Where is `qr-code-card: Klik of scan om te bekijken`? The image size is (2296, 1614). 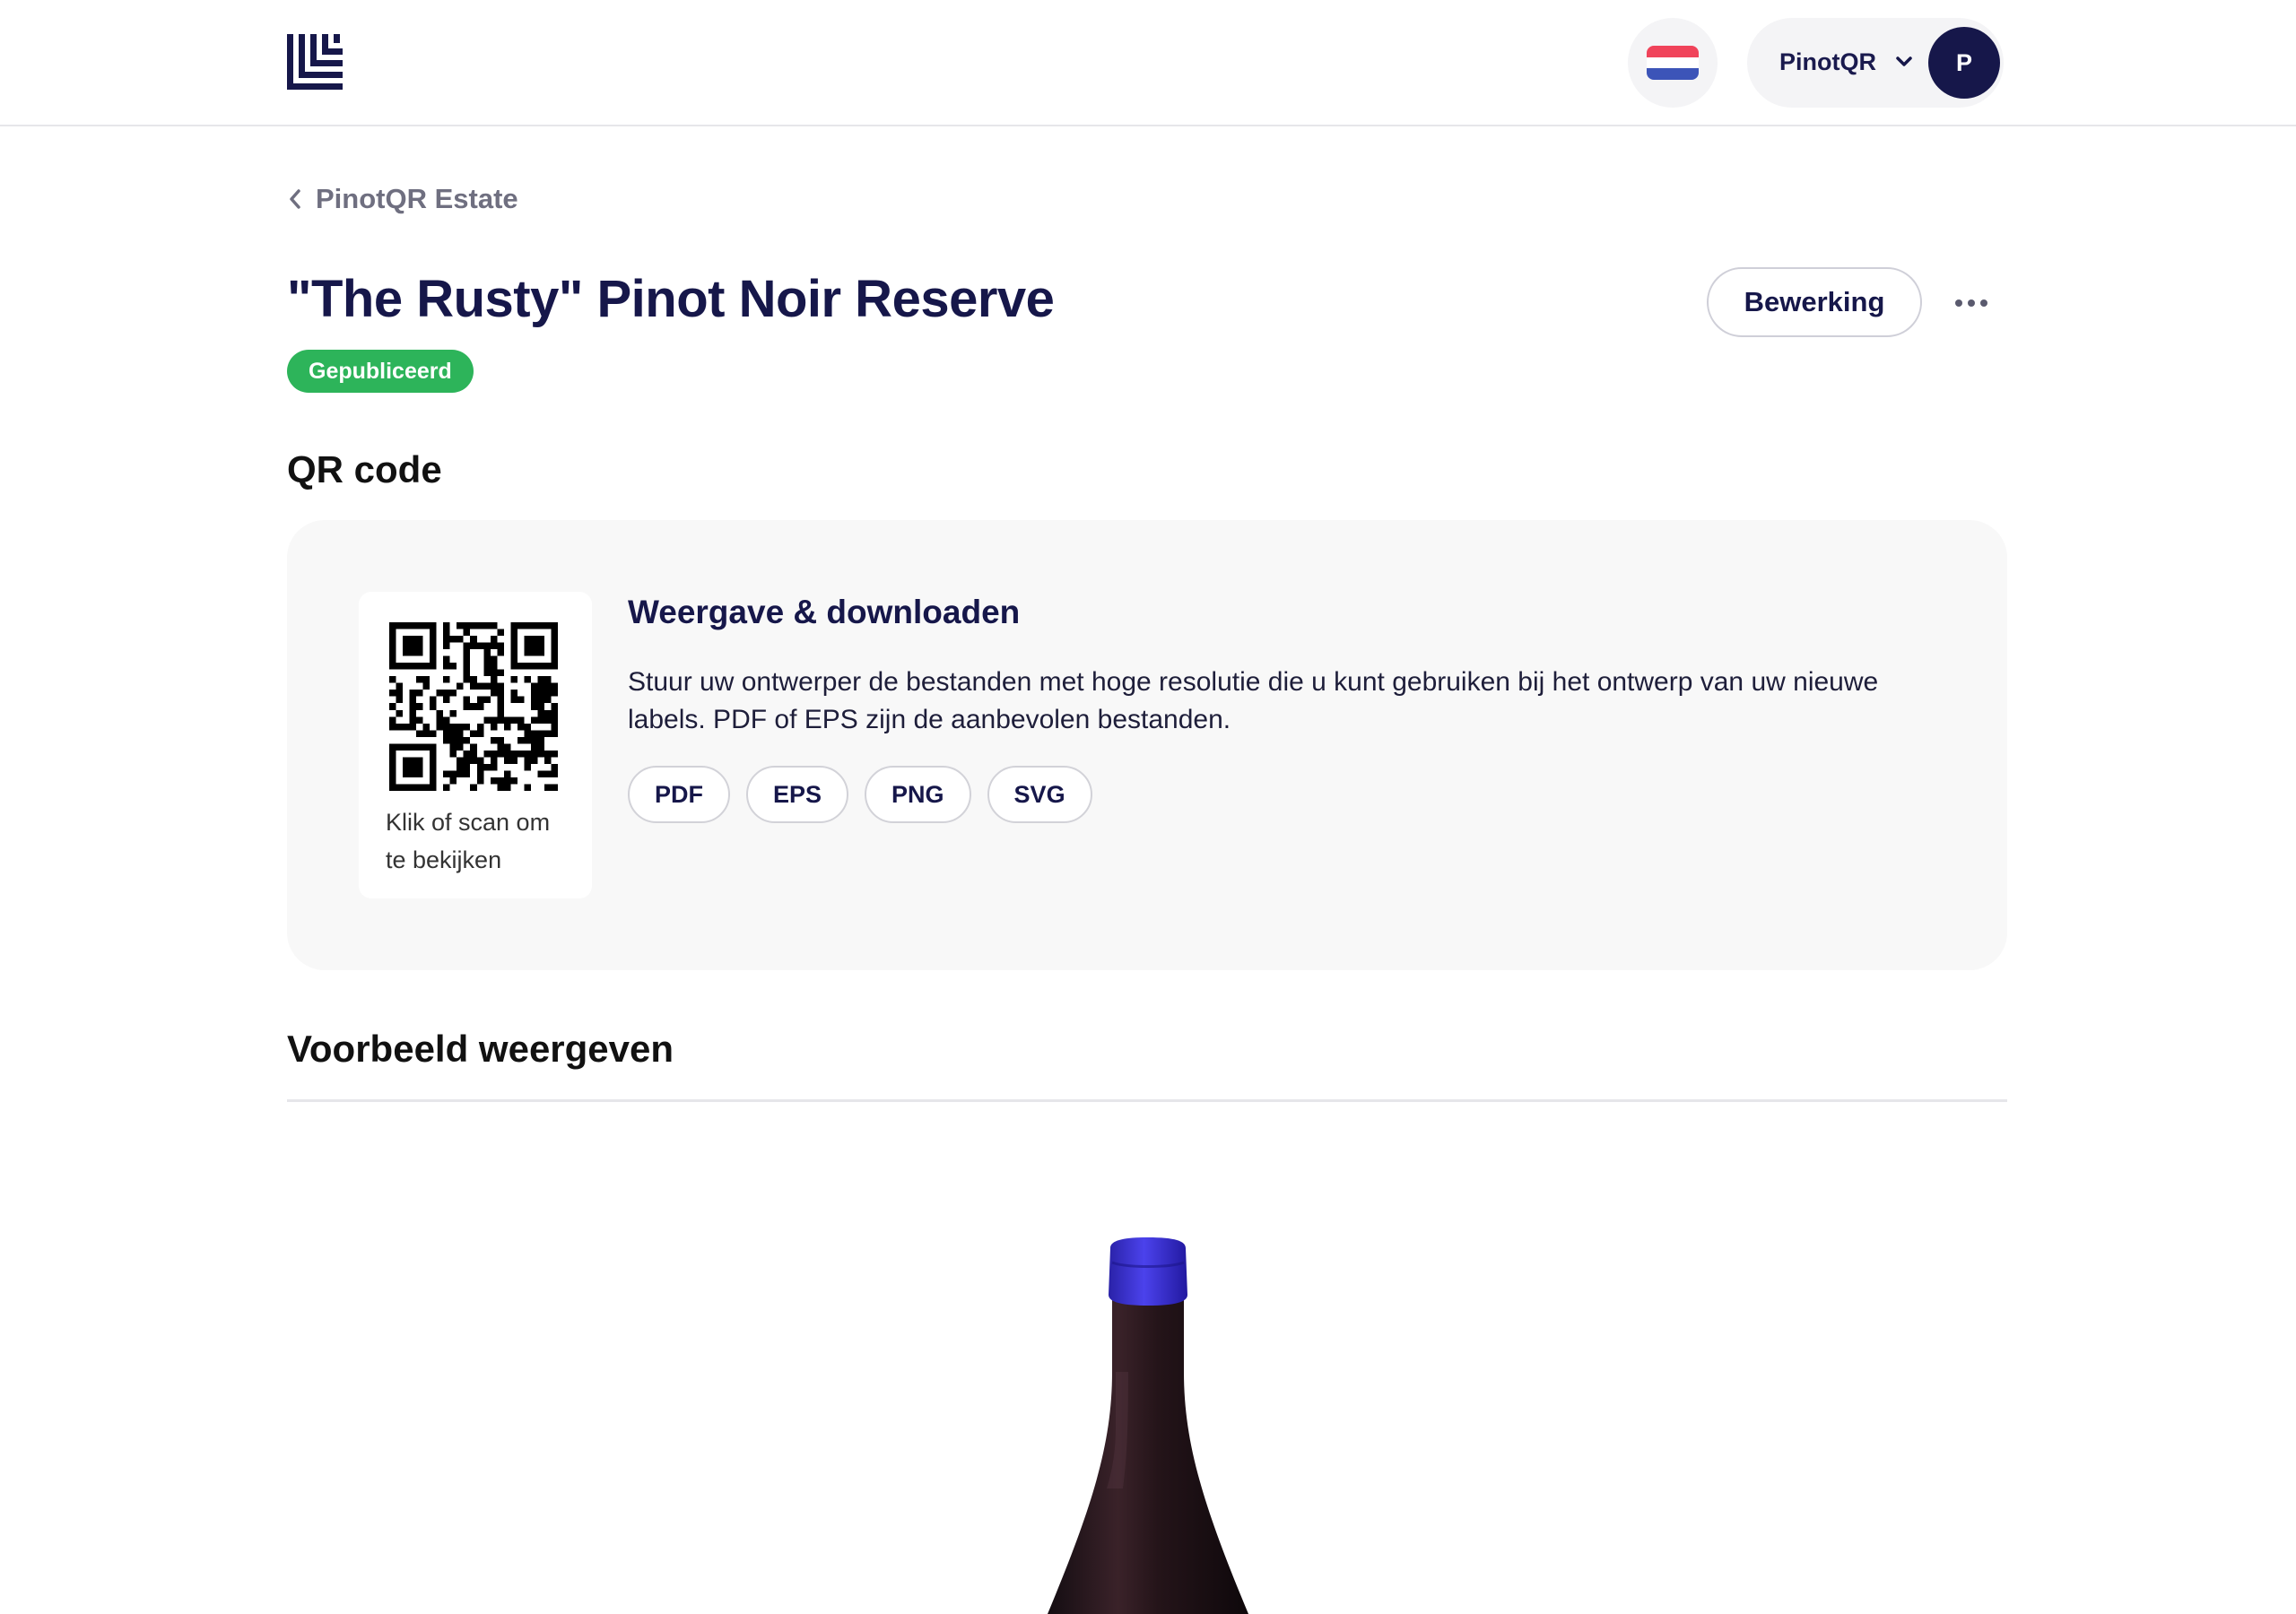 qr-code-card: Klik of scan om te bekijken is located at coordinates (475, 745).